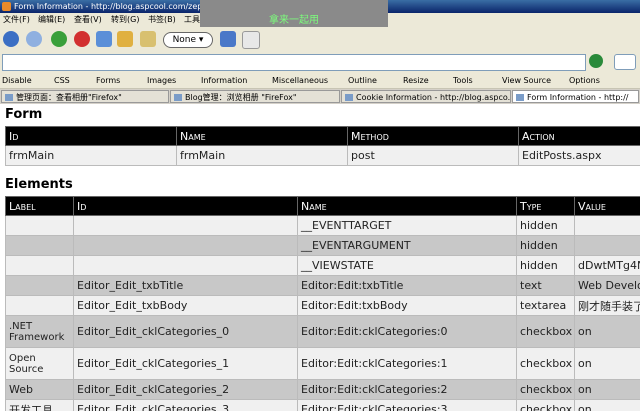  I want to click on tab-label: Form Information - http://, so click(578, 97).